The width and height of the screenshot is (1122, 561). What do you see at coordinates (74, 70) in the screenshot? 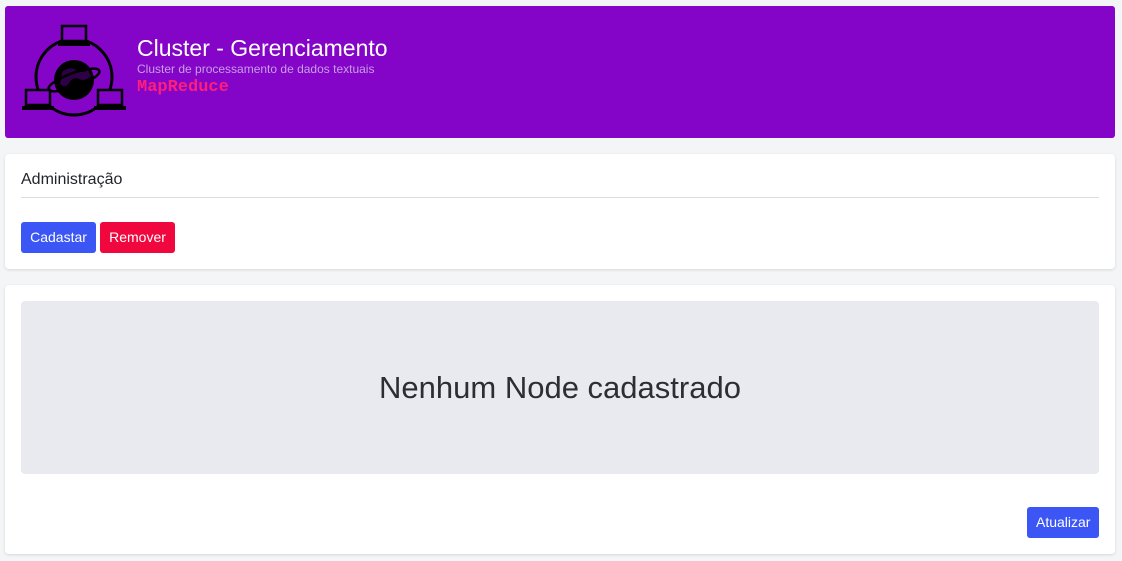
I see `network-globe-icon` at bounding box center [74, 70].